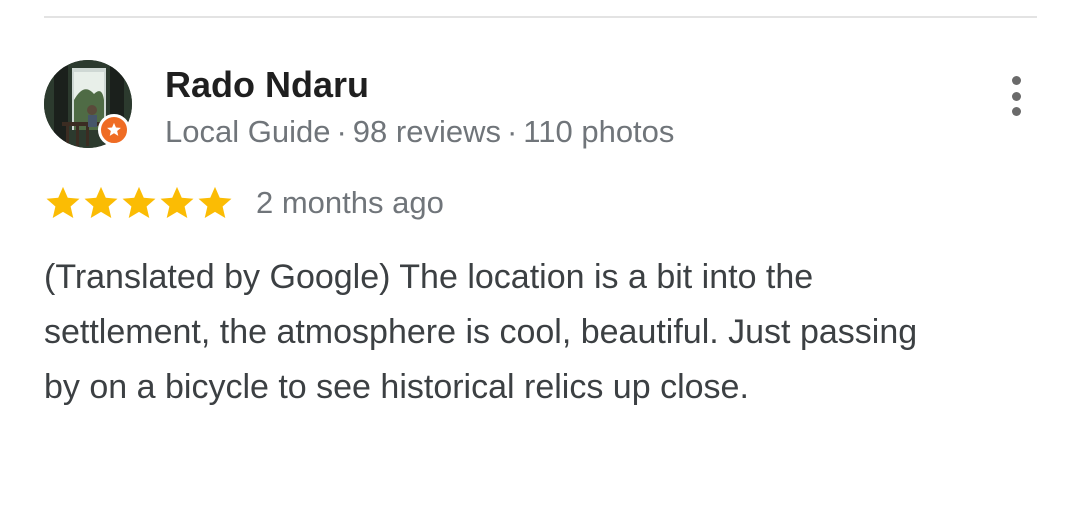 This screenshot has width=1080, height=511. I want to click on review-date: 2 months ago, so click(350, 202).